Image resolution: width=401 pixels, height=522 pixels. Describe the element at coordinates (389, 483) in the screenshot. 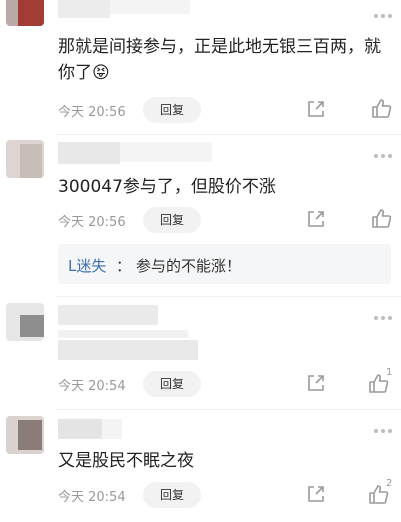

I see `like-count: 2` at that location.